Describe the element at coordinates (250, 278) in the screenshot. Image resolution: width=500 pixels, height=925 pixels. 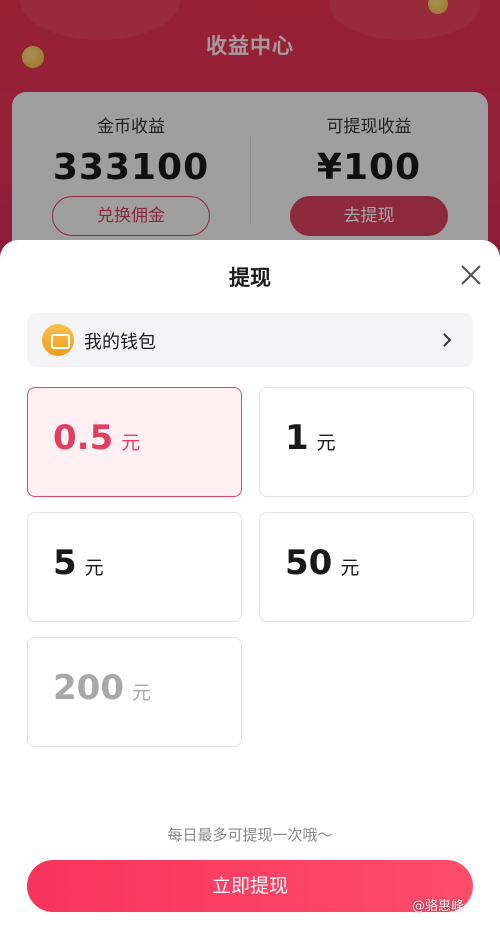
I see `sheet-title: 提现` at that location.